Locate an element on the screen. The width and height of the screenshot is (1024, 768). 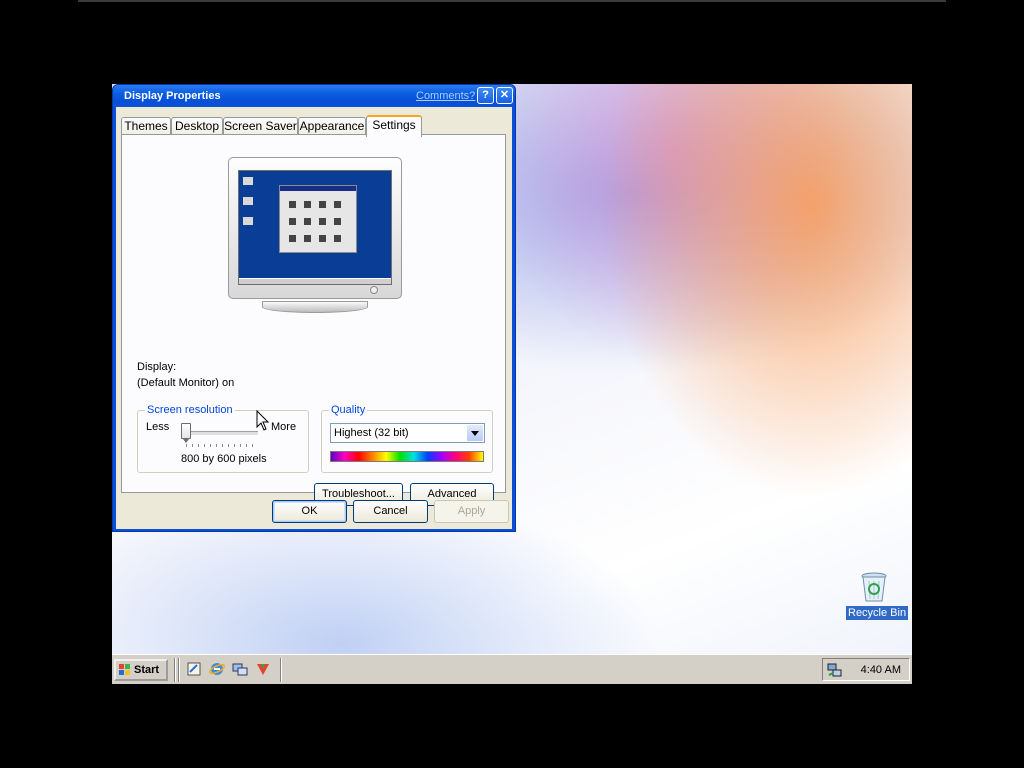
close-icon: ✕ is located at coordinates (504, 95).